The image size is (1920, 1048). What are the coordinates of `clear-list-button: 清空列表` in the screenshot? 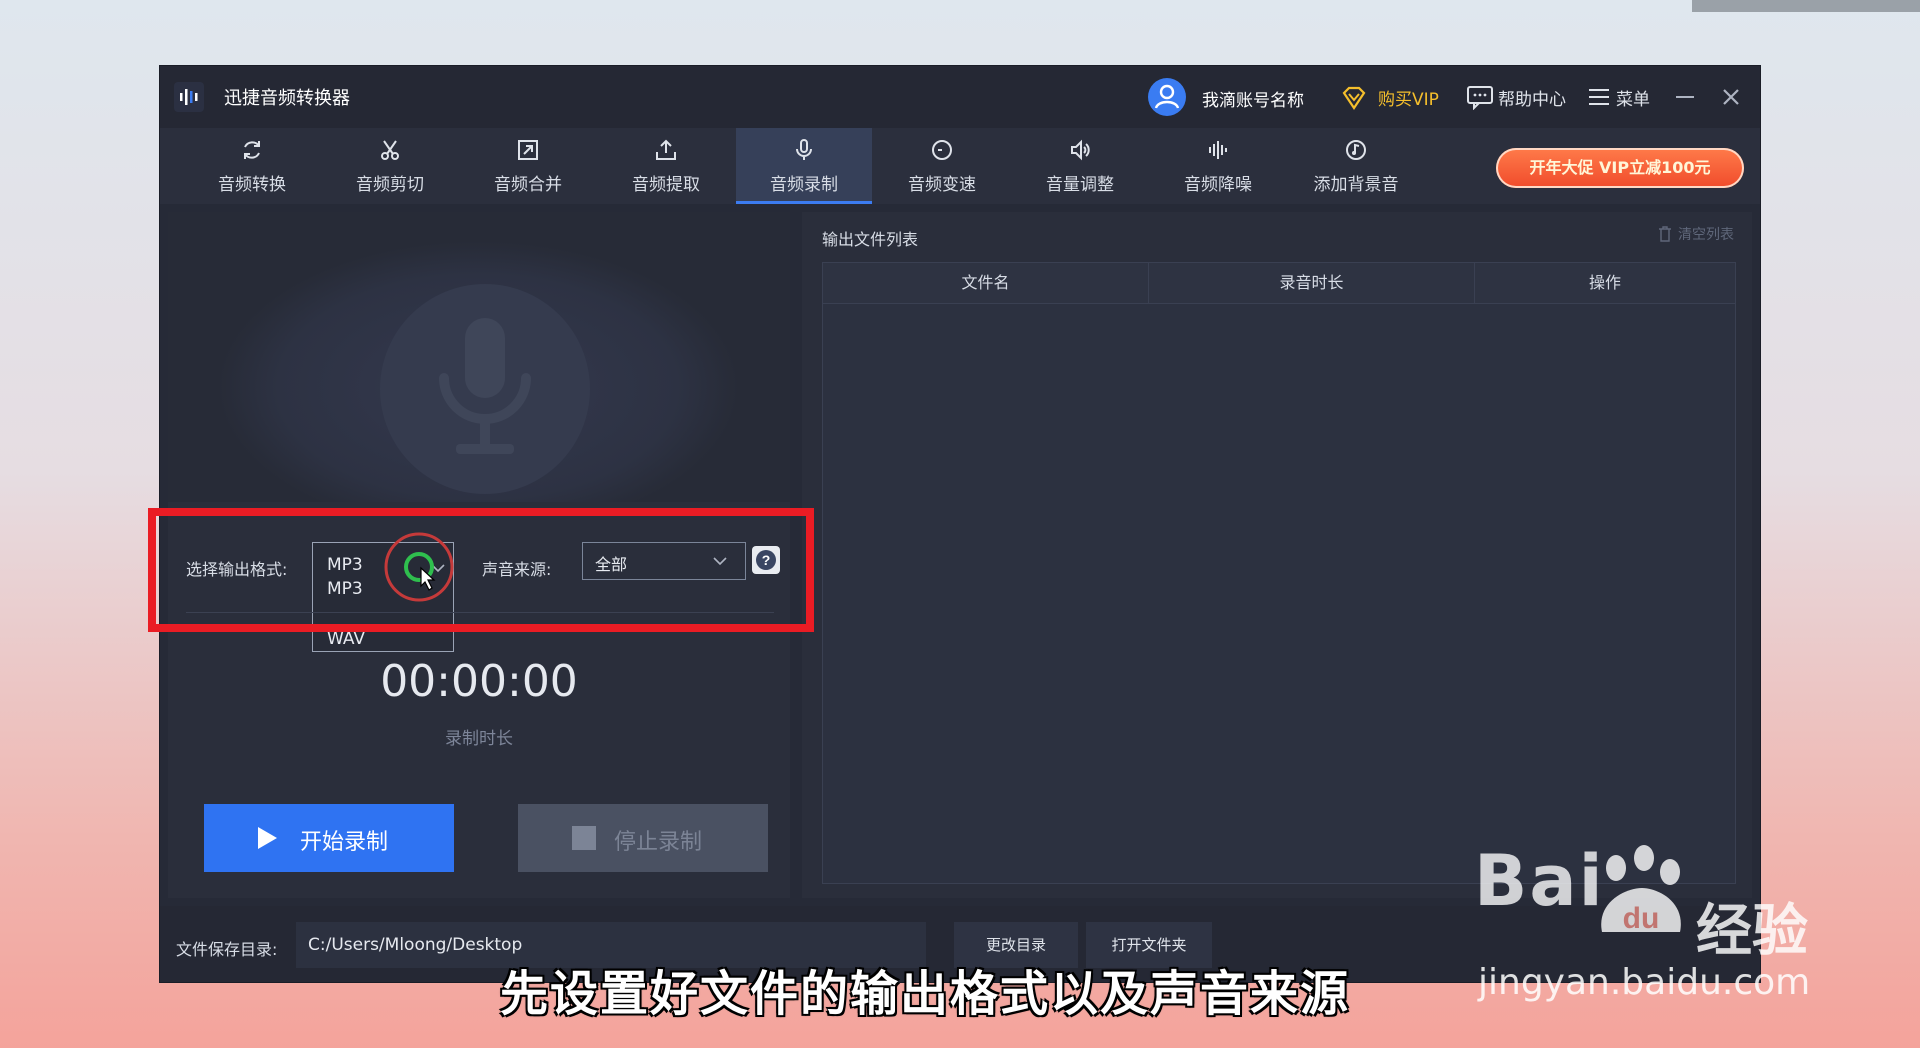 It's located at (1696, 234).